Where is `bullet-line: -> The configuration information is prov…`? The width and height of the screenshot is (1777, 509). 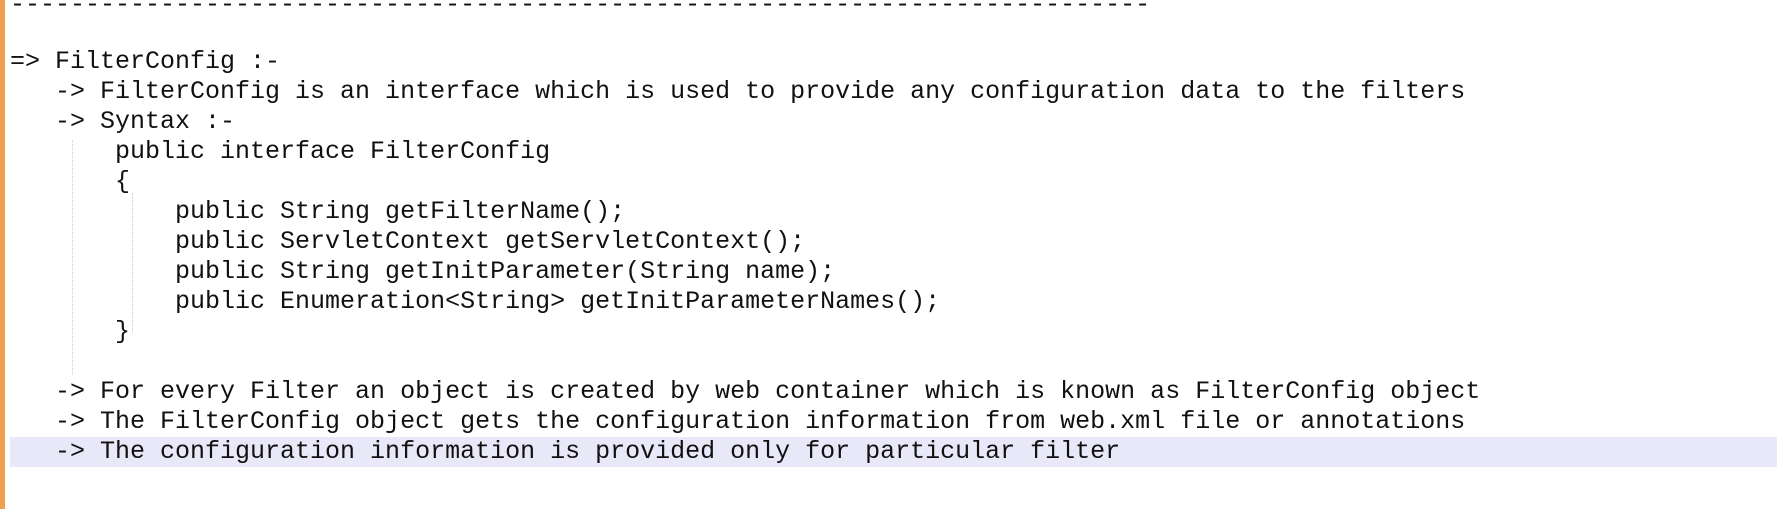 bullet-line: -> The configuration information is prov… is located at coordinates (565, 451).